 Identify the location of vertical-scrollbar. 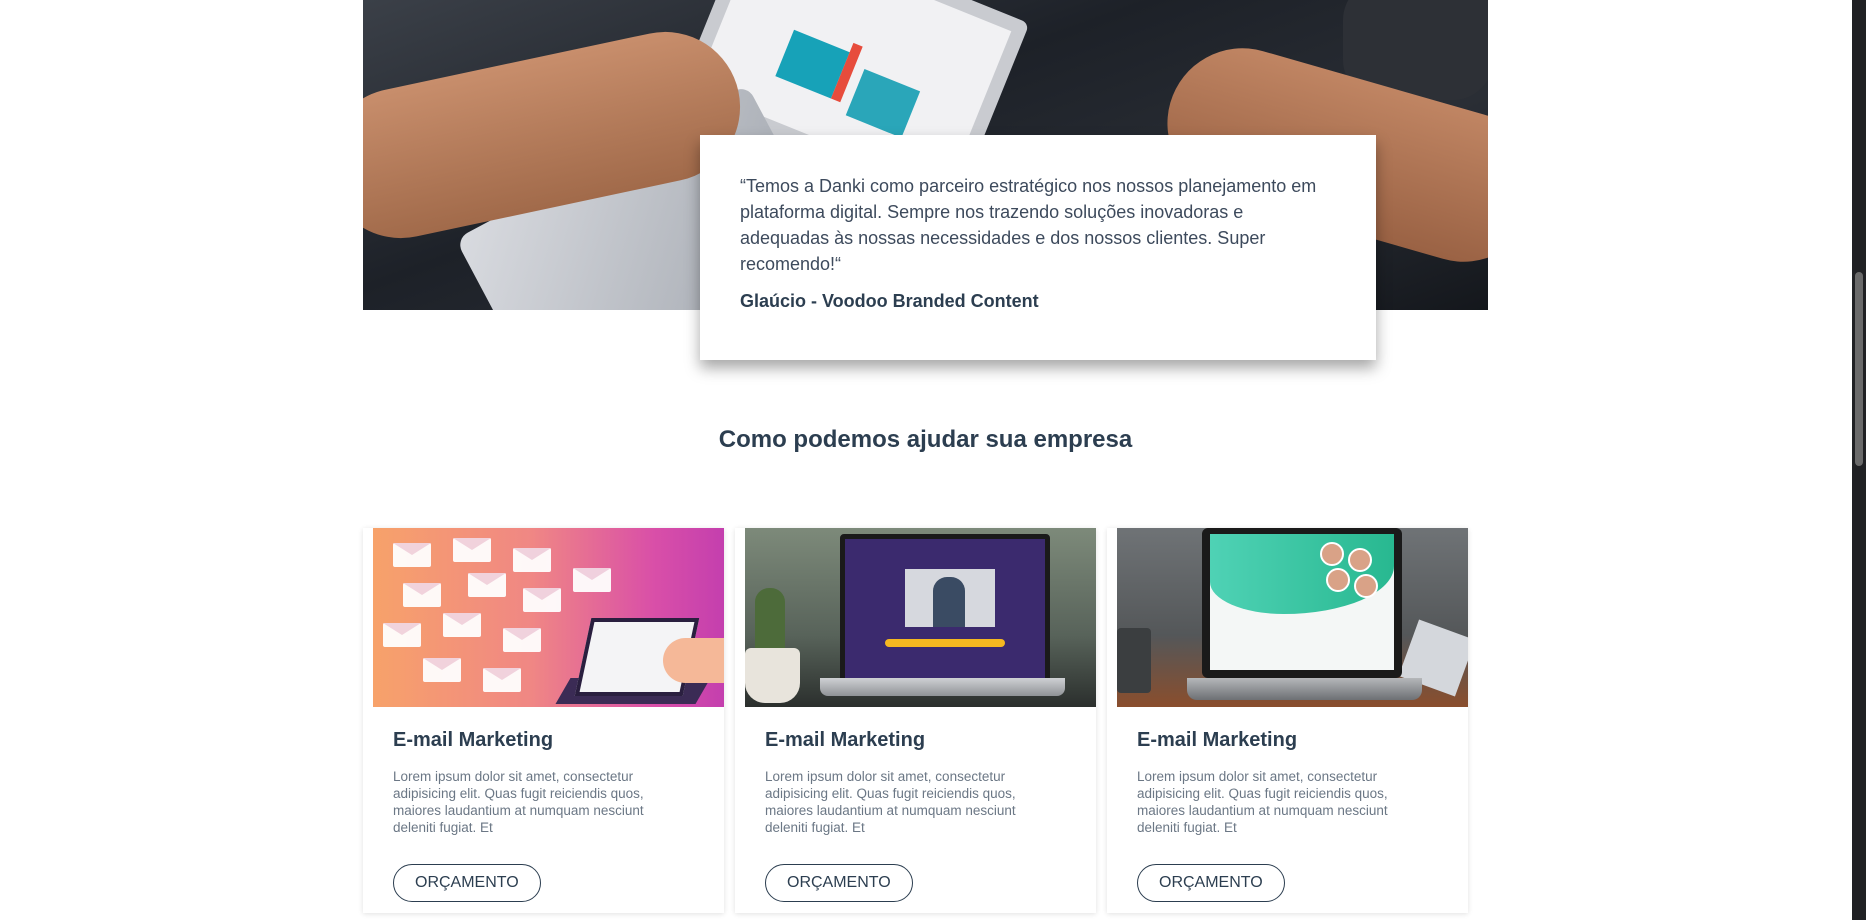
(1859, 460).